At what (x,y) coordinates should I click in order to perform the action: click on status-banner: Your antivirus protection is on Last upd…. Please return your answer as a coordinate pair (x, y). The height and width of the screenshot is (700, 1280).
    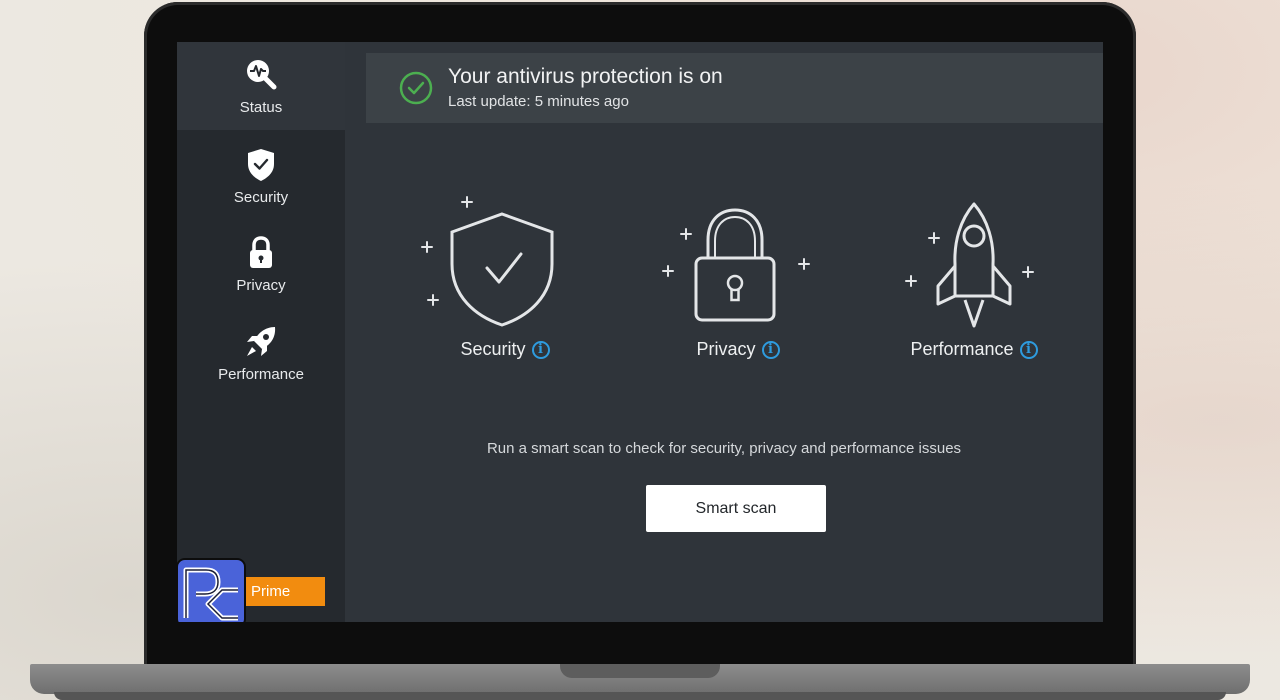
    Looking at the image, I should click on (734, 88).